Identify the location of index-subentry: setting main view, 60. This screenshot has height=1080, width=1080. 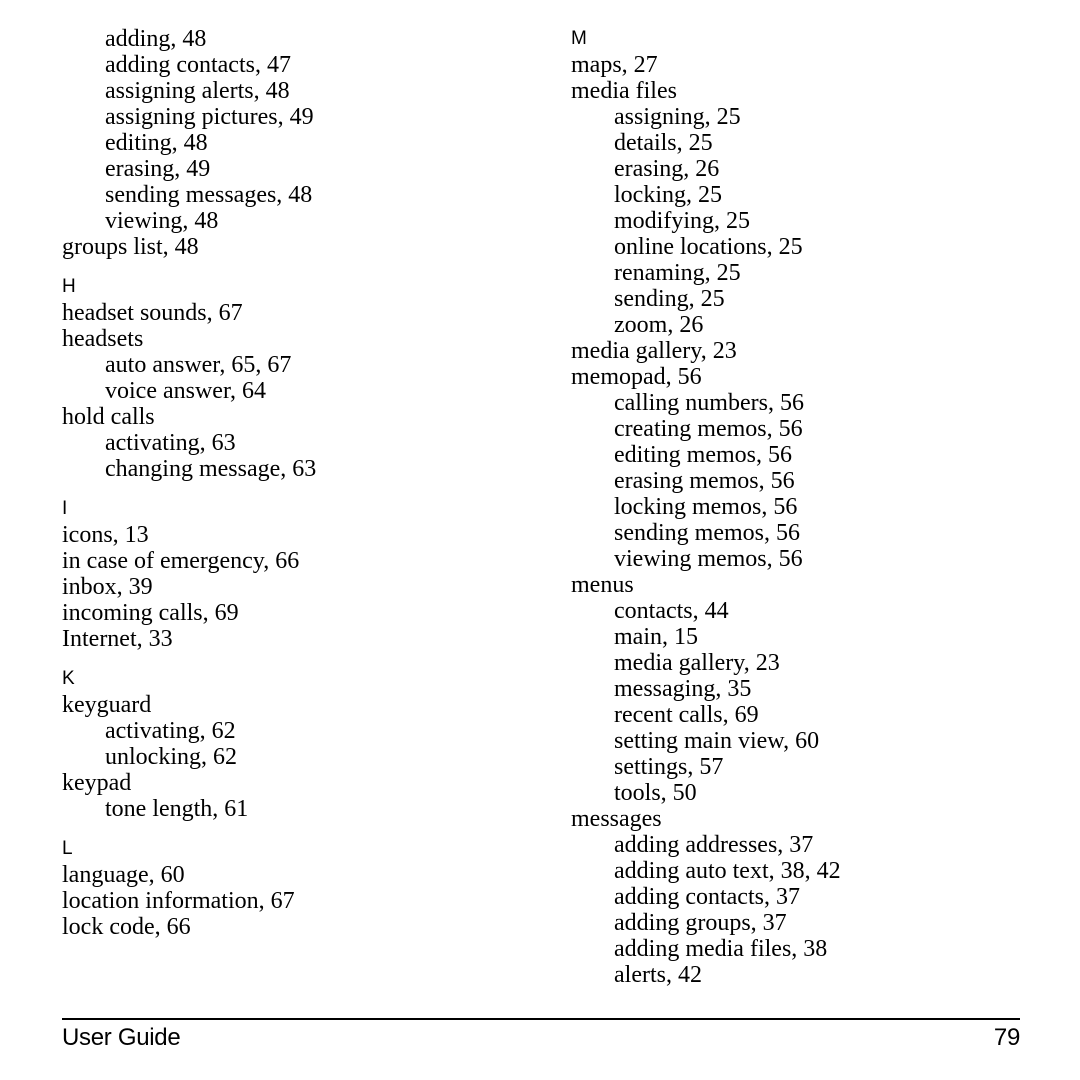
(717, 741).